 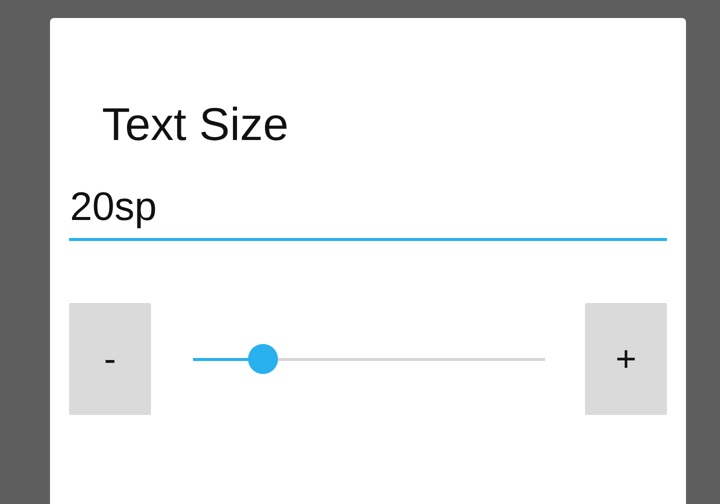 What do you see at coordinates (368, 213) in the screenshot?
I see `input-field: 20sp` at bounding box center [368, 213].